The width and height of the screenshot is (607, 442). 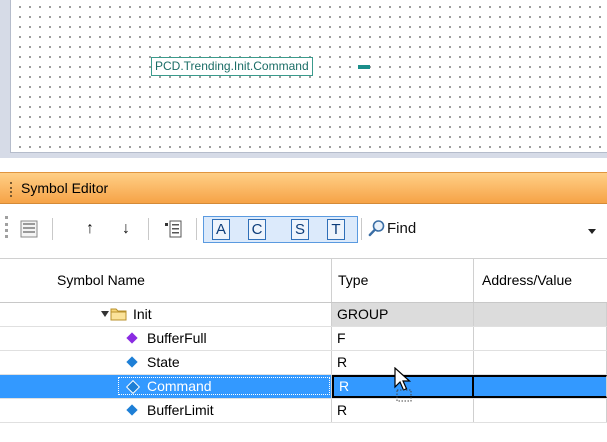 I want to click on symbol-editor-header: Symbol Editor, so click(x=303, y=188).